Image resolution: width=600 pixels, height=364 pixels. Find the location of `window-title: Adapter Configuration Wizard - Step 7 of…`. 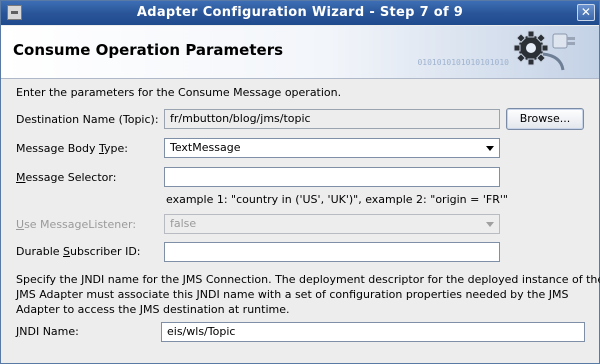

window-title: Adapter Configuration Wizard - Step 7 of… is located at coordinates (300, 12).